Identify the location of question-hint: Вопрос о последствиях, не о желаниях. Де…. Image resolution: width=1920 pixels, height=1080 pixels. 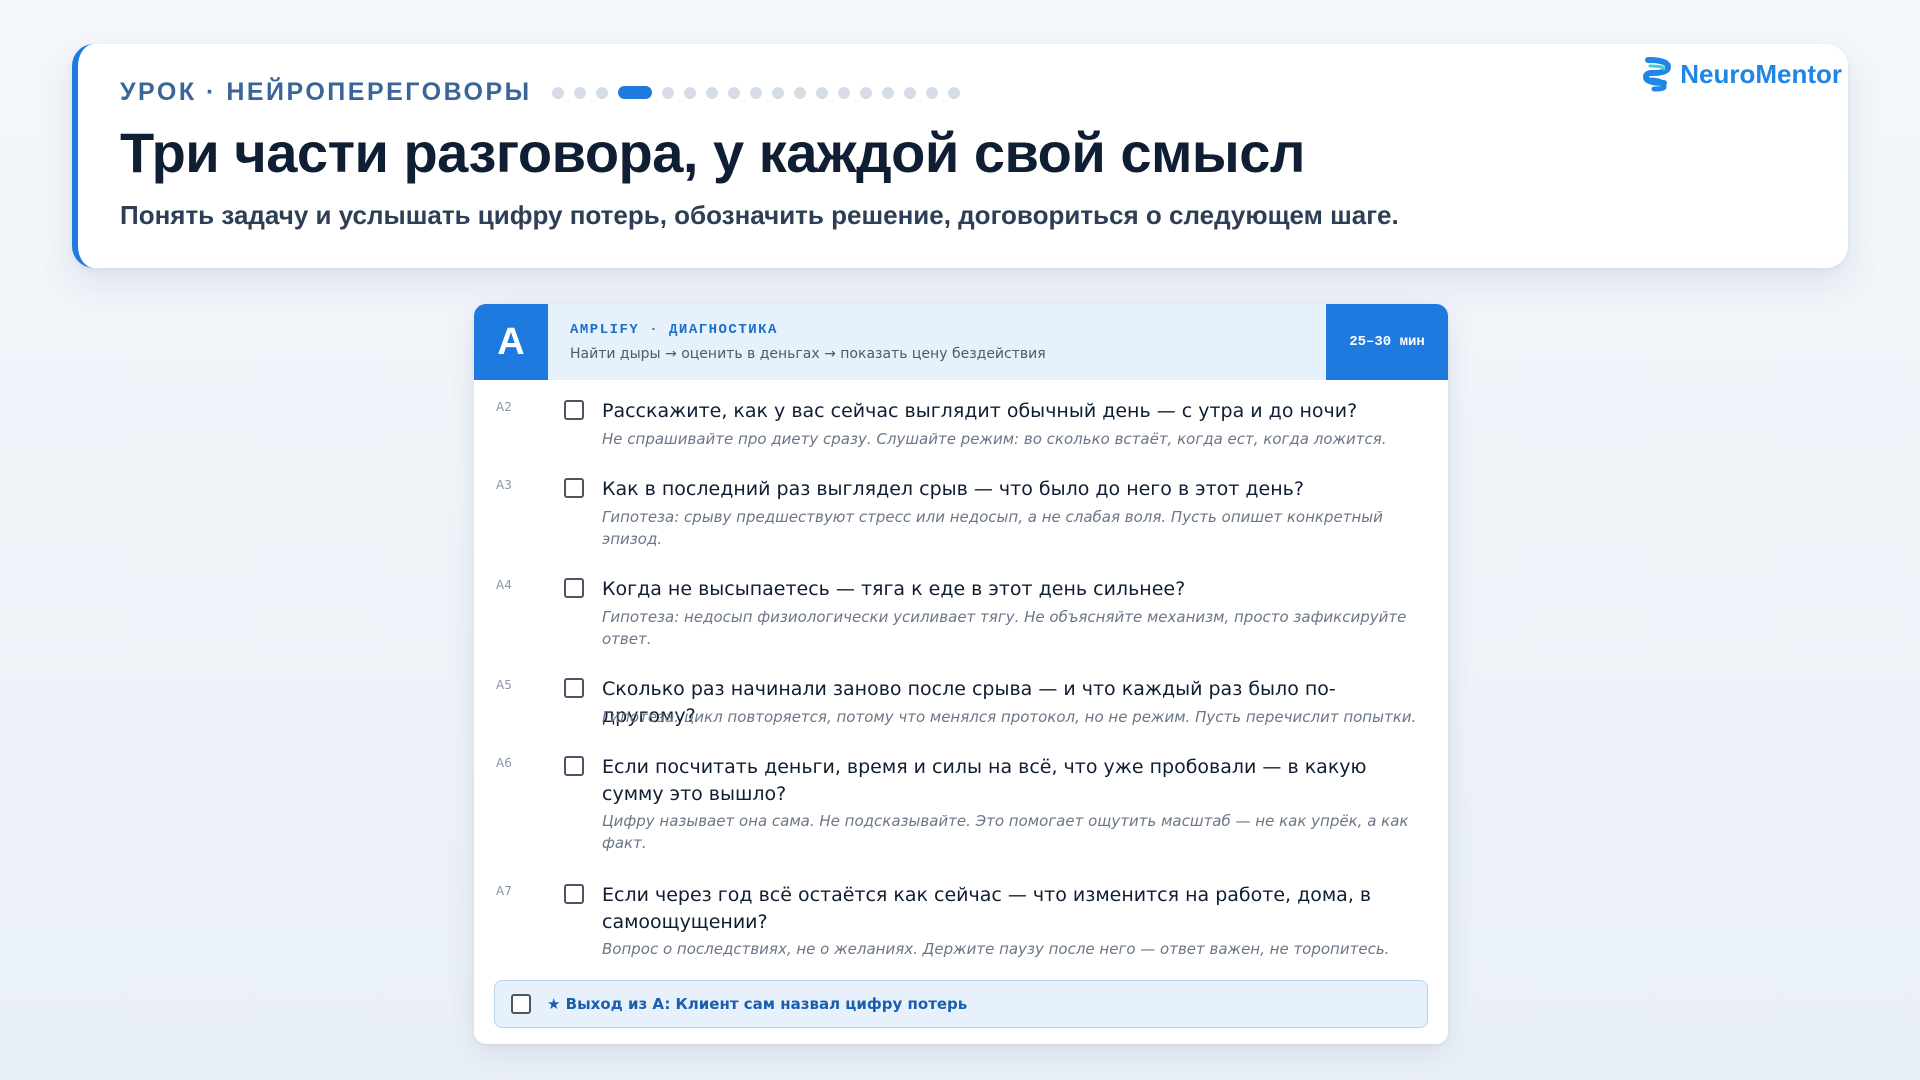
(996, 949).